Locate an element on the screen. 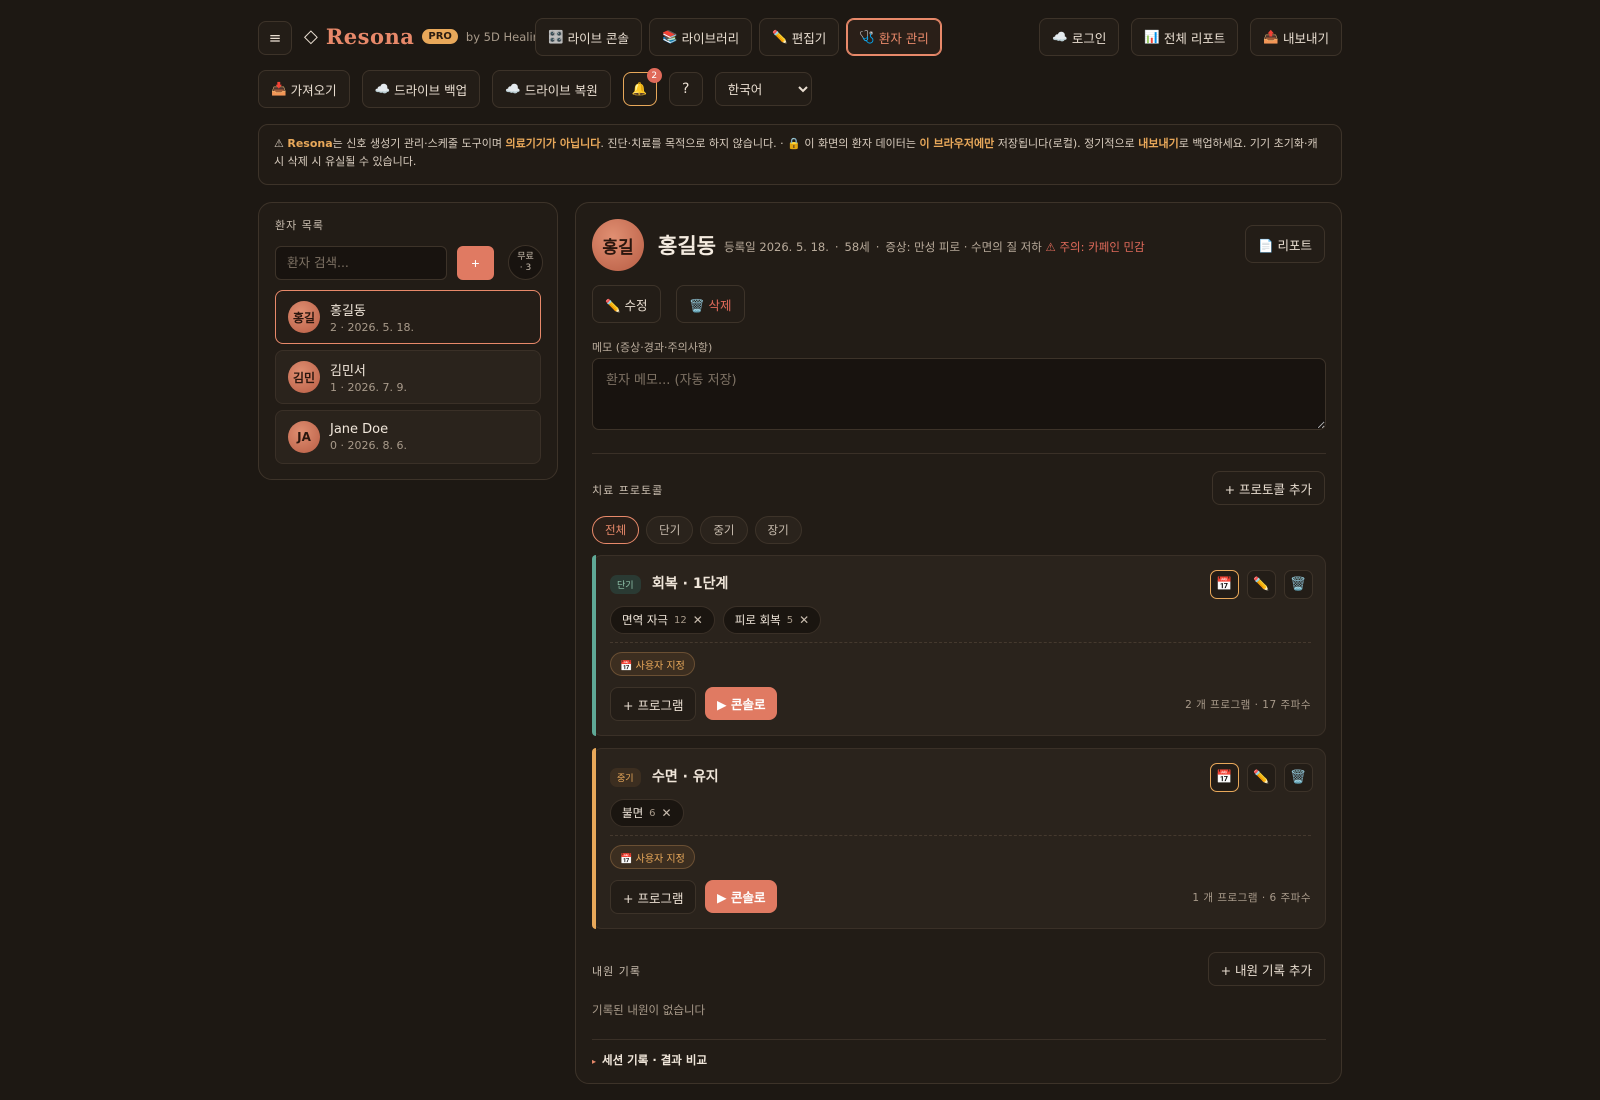  disclaimer-browser-only: 이 브라우저에만 is located at coordinates (957, 143).